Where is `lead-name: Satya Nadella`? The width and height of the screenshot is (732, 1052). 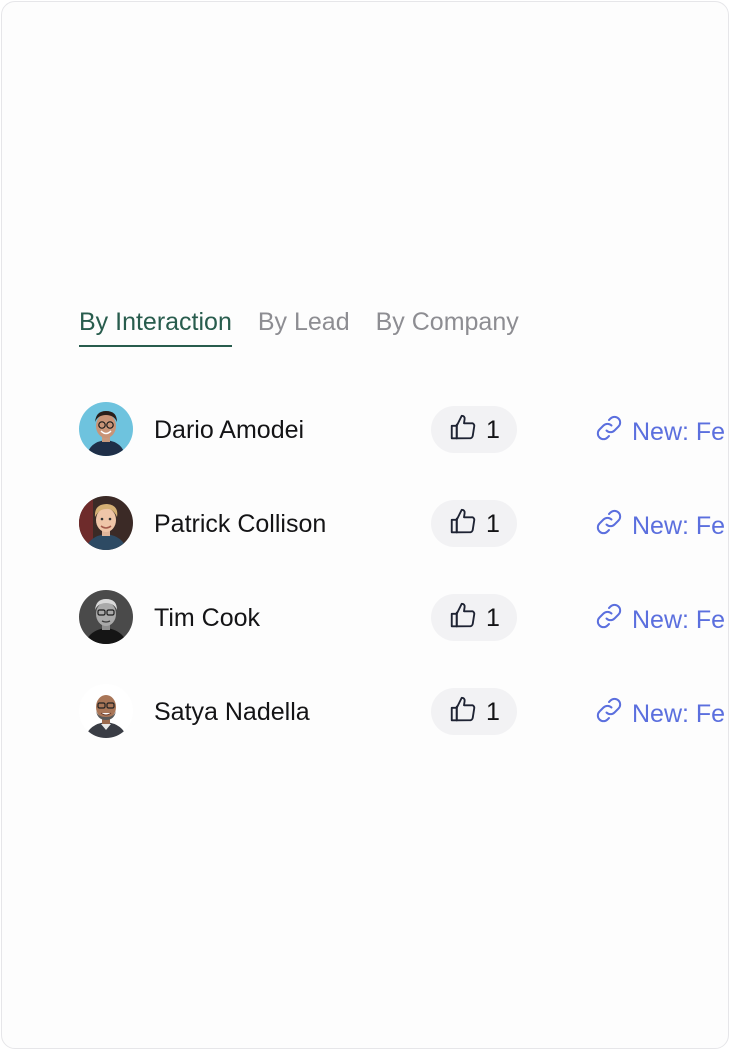
lead-name: Satya Nadella is located at coordinates (232, 712).